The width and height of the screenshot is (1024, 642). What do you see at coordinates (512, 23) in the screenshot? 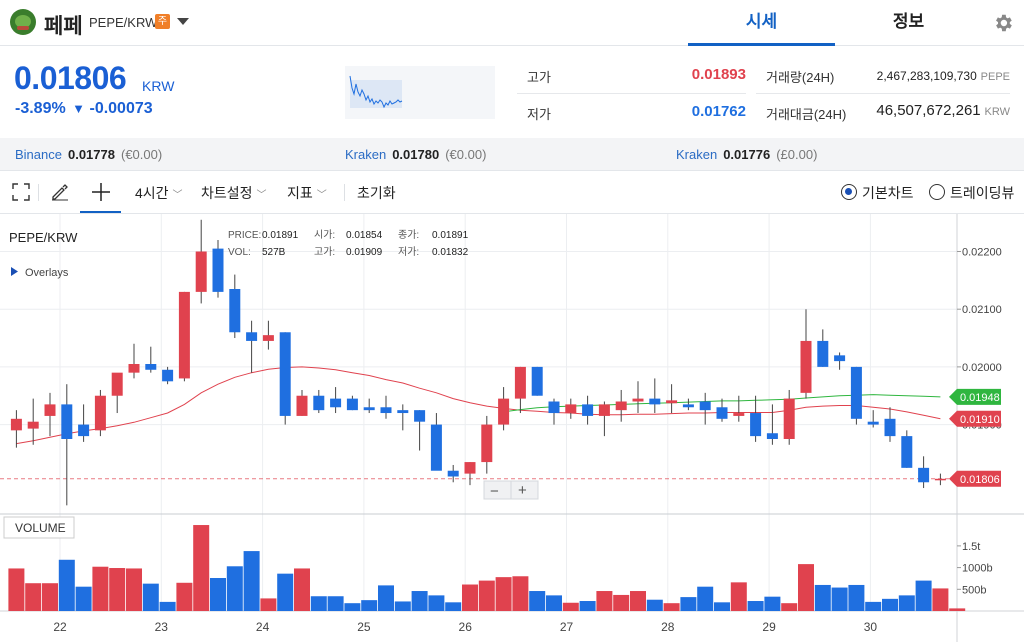
I see `app-header: 페페 PEPE/KRW 주 시세 정보` at bounding box center [512, 23].